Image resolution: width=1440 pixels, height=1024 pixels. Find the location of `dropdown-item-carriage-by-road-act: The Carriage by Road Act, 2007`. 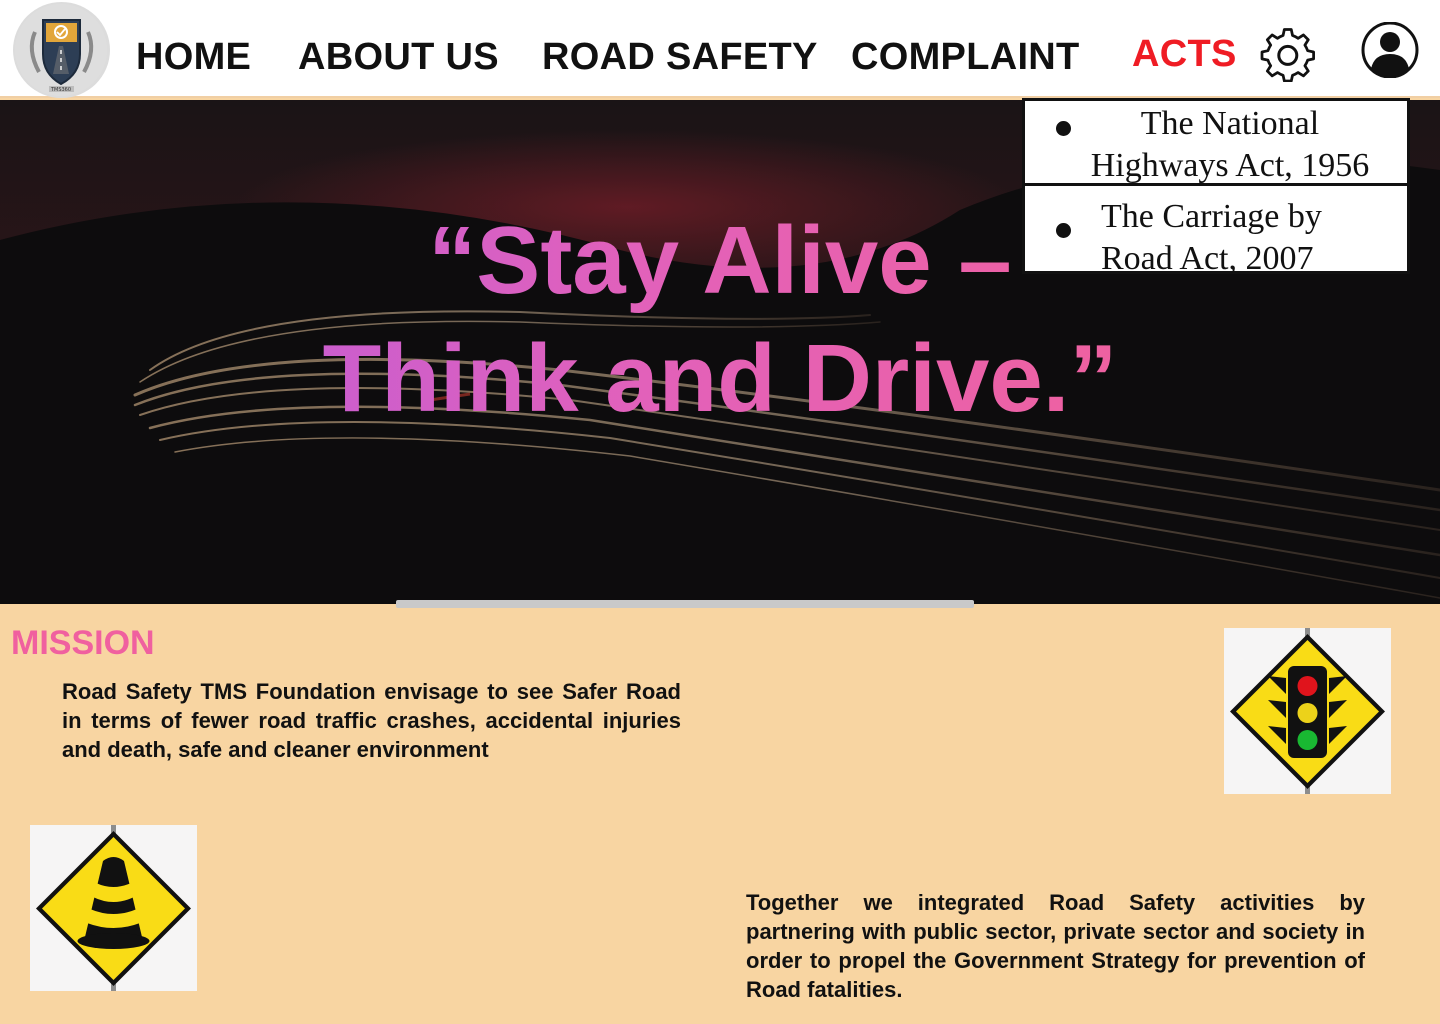

dropdown-item-carriage-by-road-act: The Carriage by Road Act, 2007 is located at coordinates (1216, 231).